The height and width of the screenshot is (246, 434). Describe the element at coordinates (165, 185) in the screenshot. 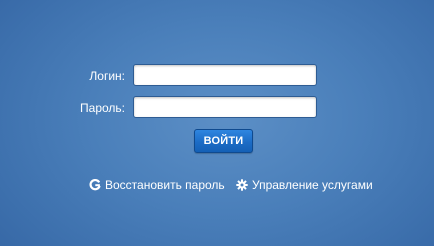

I see `restore-password-label: Восстановить пароль` at that location.